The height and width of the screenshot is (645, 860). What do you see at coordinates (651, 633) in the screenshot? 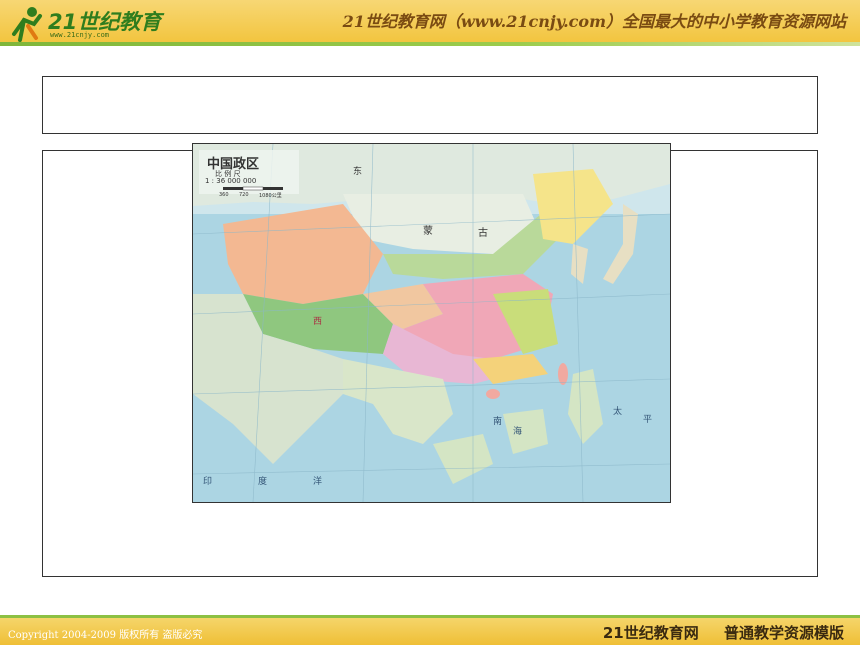
I see `footer-site-name: 21世纪教育网` at bounding box center [651, 633].